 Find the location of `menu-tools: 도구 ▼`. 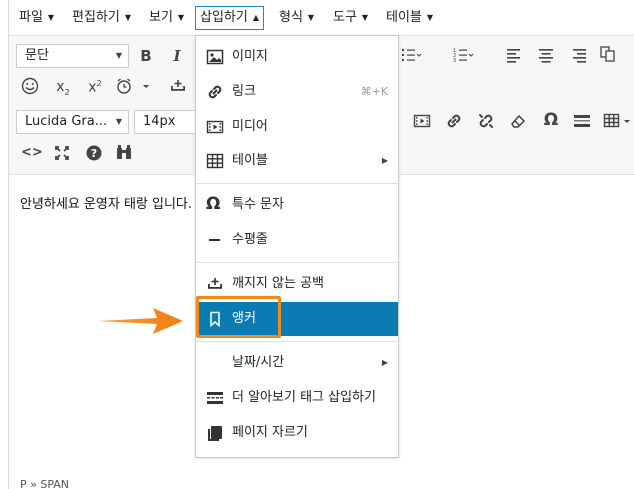

menu-tools: 도구 ▼ is located at coordinates (350, 18).